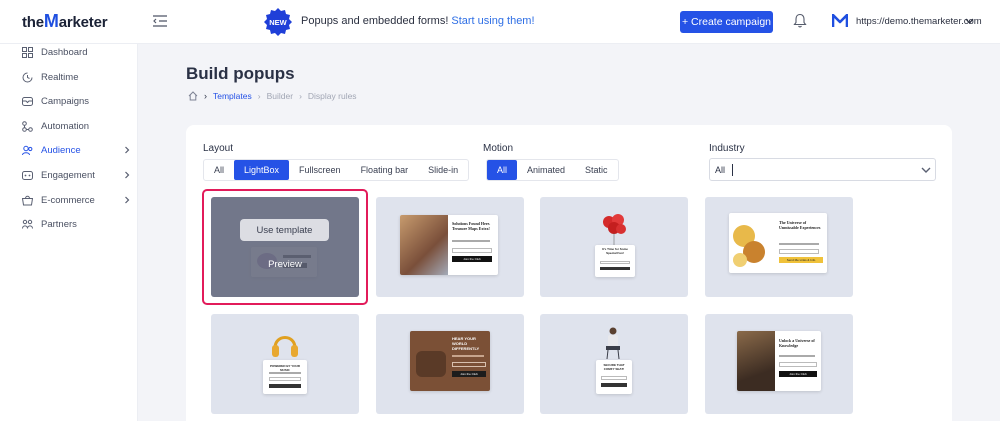  What do you see at coordinates (262, 170) in the screenshot?
I see `layout-option-lightbox: LightBox` at bounding box center [262, 170].